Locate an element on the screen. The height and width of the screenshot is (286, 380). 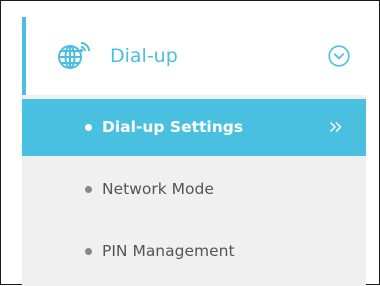
active-accent-bar is located at coordinates (24, 56).